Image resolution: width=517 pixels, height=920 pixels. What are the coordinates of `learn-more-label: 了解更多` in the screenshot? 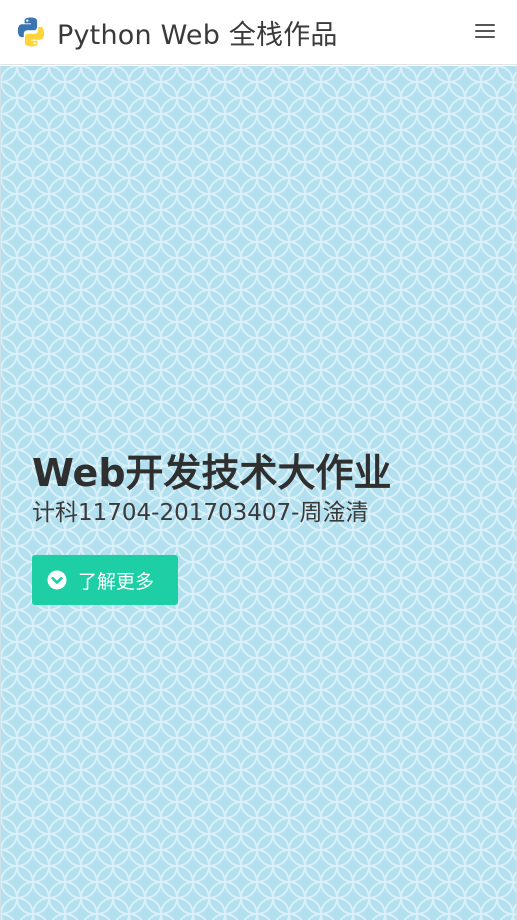 It's located at (116, 581).